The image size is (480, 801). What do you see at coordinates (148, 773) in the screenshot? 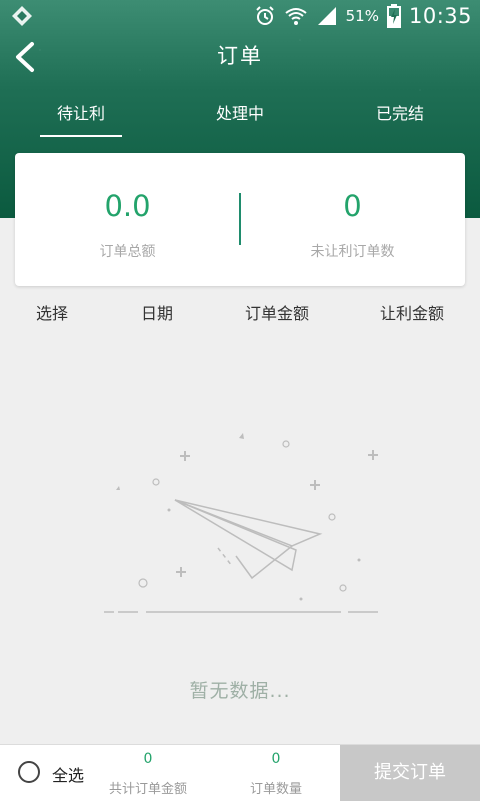
I see `total-order-amount-stat: 0 共计订单金额` at bounding box center [148, 773].